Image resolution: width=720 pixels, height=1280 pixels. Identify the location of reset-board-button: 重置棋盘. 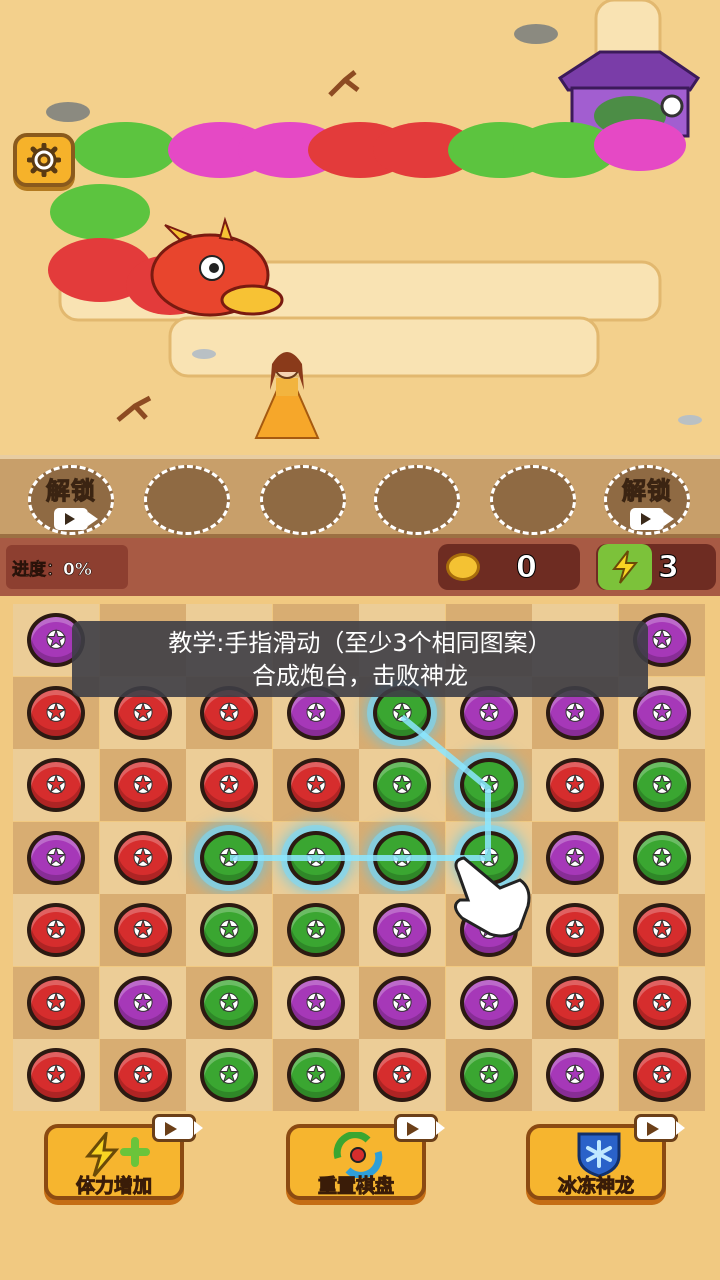
(365, 1157).